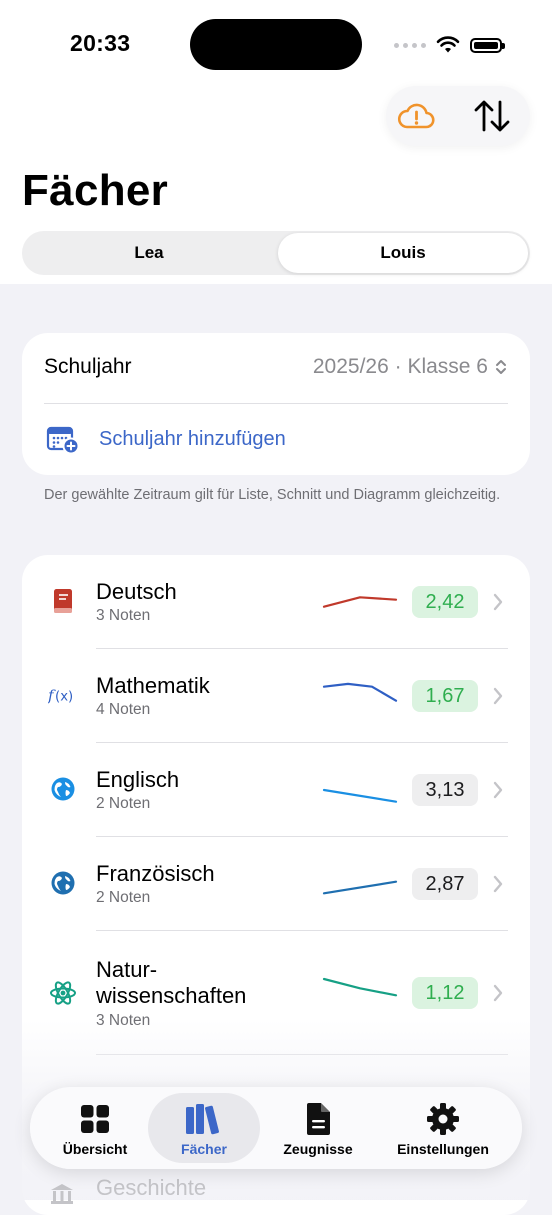 The image size is (552, 1215). Describe the element at coordinates (445, 602) in the screenshot. I see `average-badge: 2,42` at that location.